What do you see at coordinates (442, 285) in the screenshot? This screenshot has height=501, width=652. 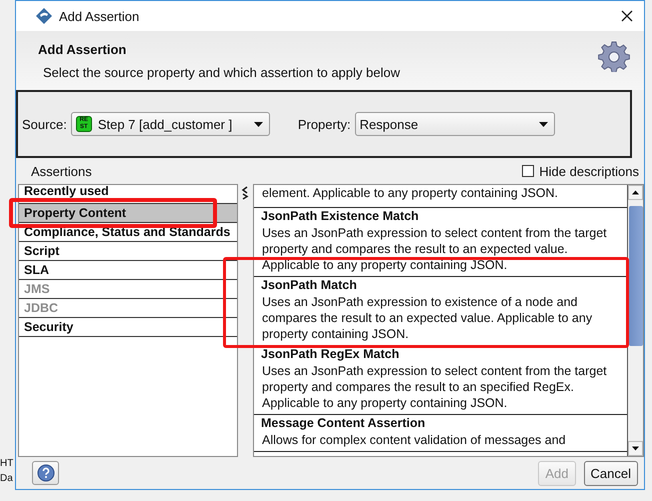 I see `assertion-name: JsonPath Match` at bounding box center [442, 285].